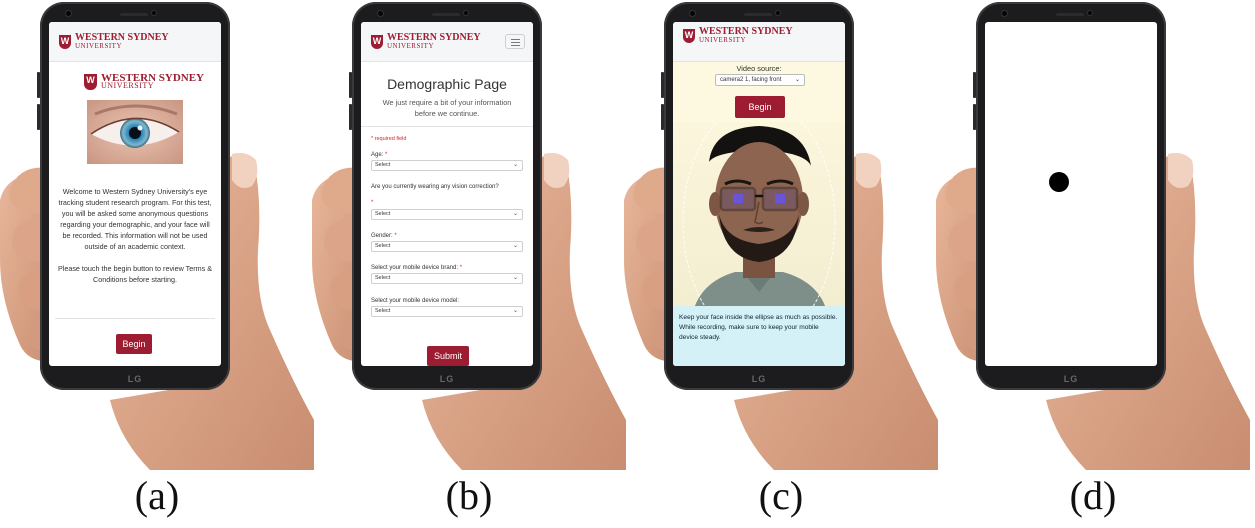 The width and height of the screenshot is (1255, 528). I want to click on phone-device: LG, so click(1069, 196).